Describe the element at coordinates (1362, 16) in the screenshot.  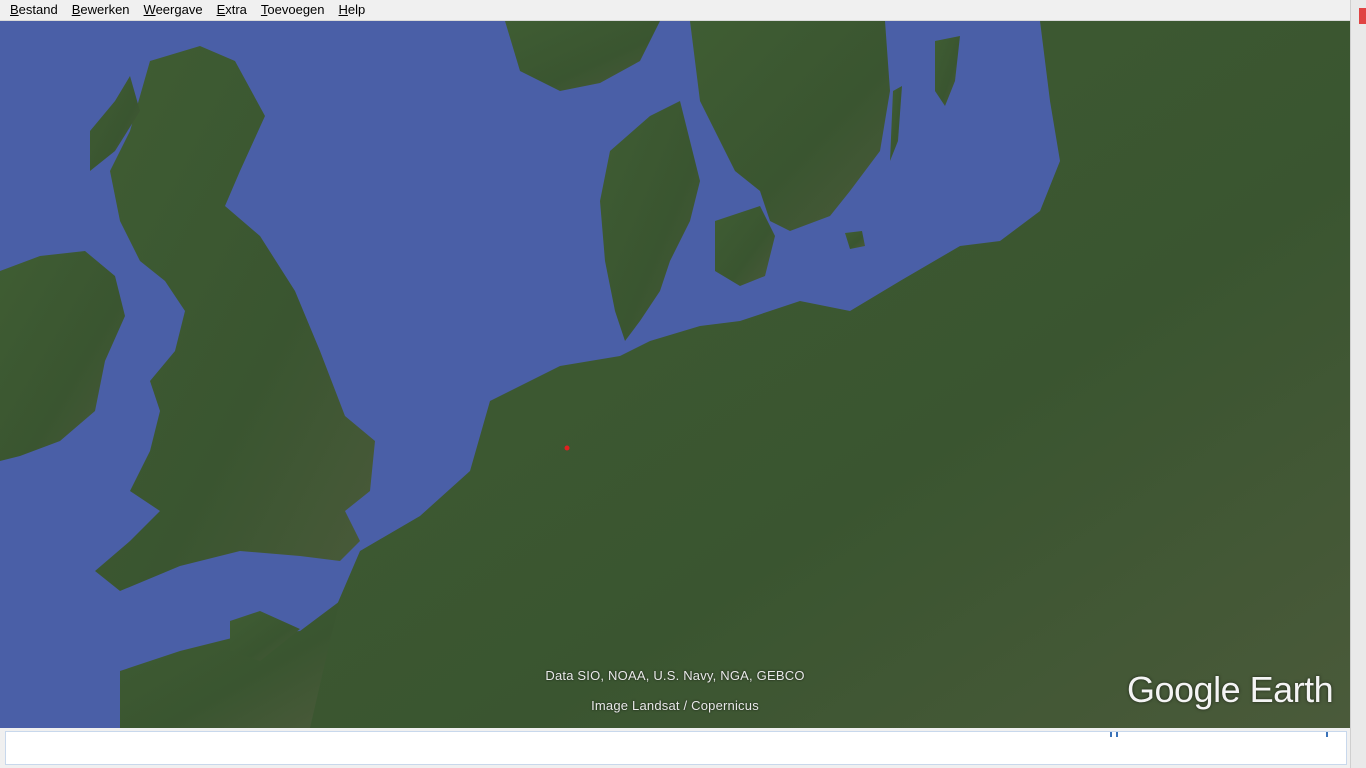
I see `close-icon` at that location.